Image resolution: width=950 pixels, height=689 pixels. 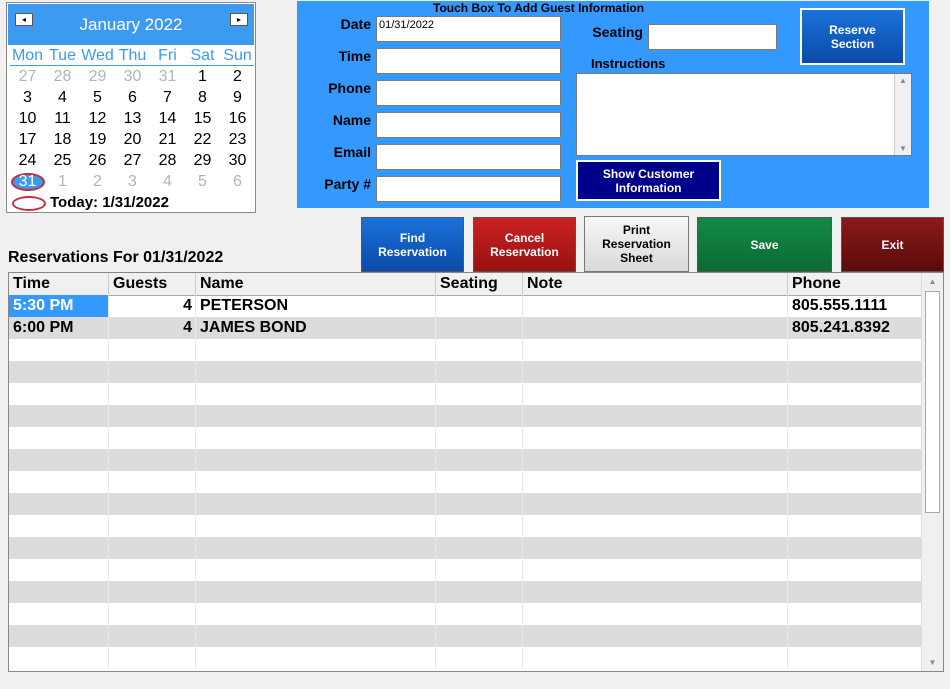 I want to click on date-field: 01/31/2022, so click(x=468, y=29).